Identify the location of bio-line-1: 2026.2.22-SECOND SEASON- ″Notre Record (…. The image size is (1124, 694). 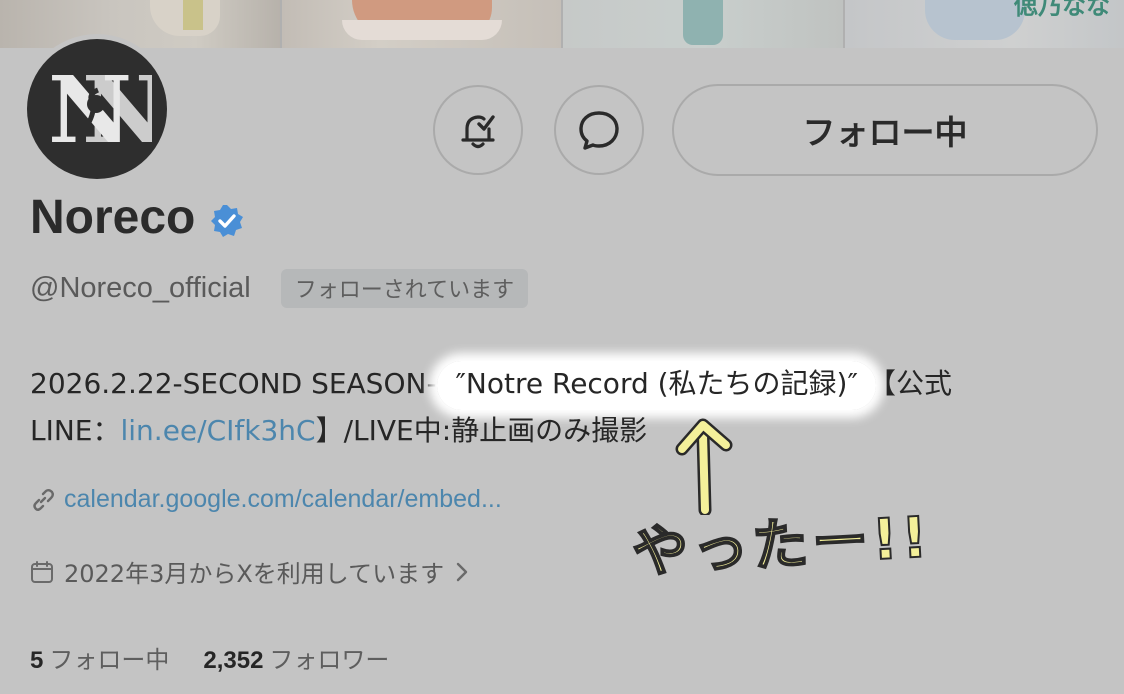
(565, 385).